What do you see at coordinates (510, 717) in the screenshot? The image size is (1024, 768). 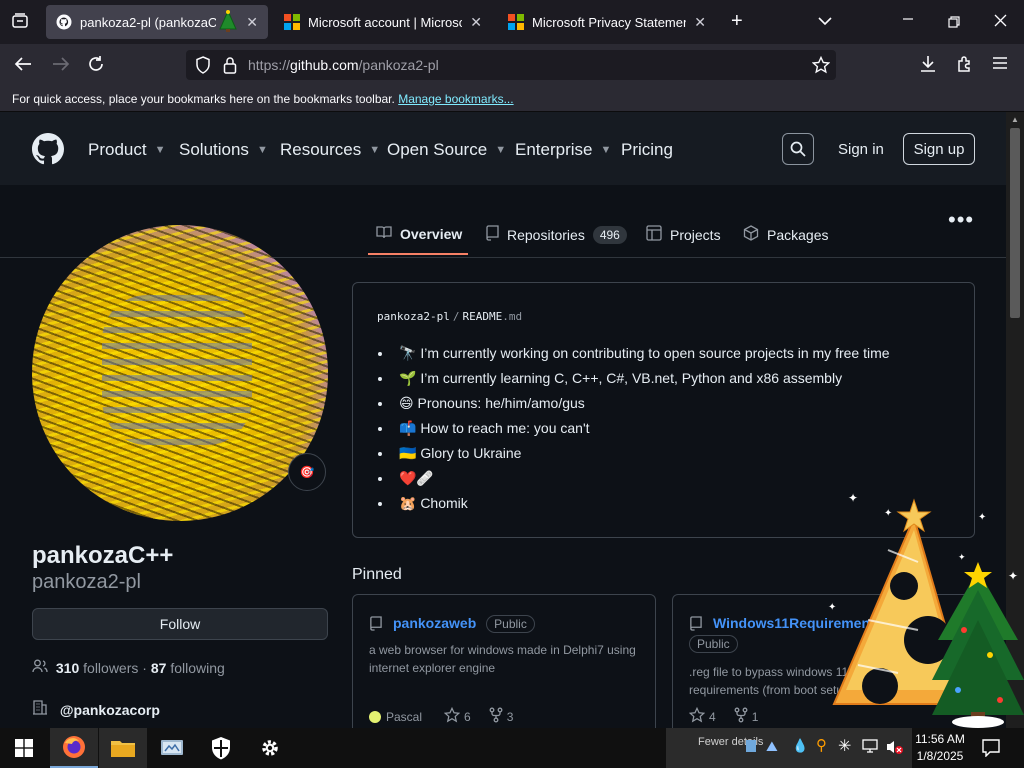 I see `fork-count: 3` at bounding box center [510, 717].